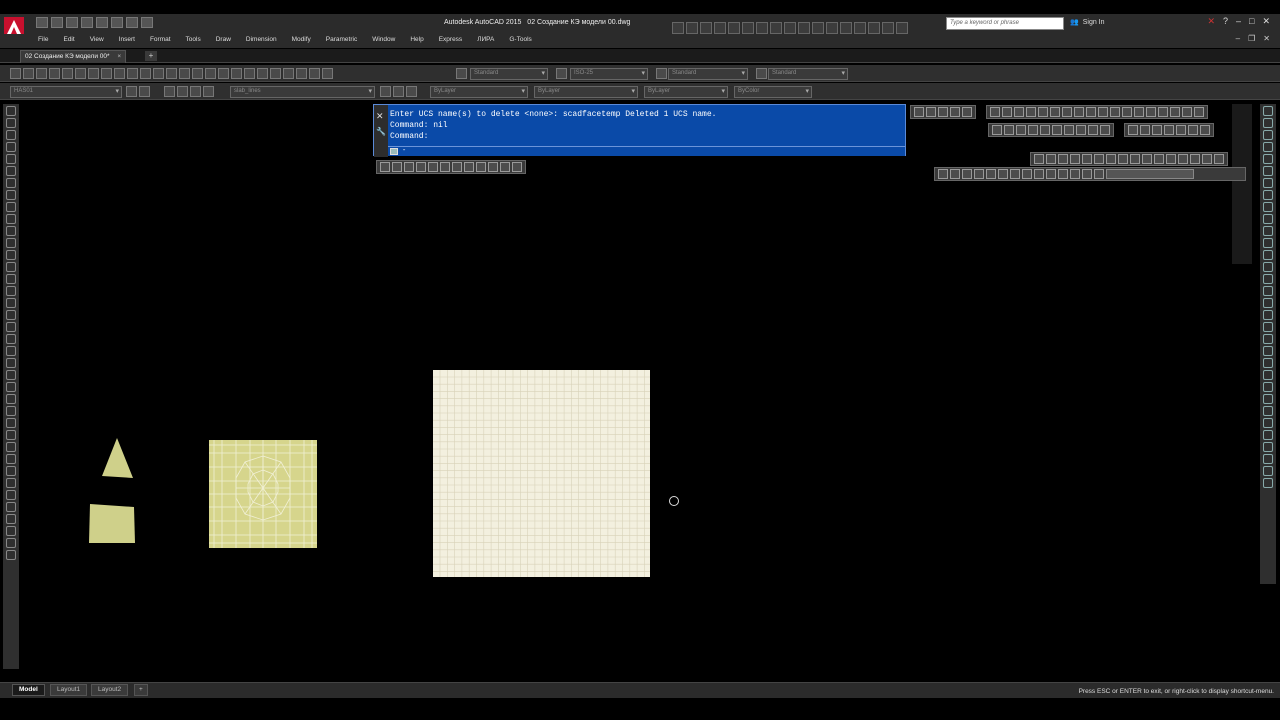 The height and width of the screenshot is (720, 1280). What do you see at coordinates (160, 39) in the screenshot?
I see `menu-item: Format` at bounding box center [160, 39].